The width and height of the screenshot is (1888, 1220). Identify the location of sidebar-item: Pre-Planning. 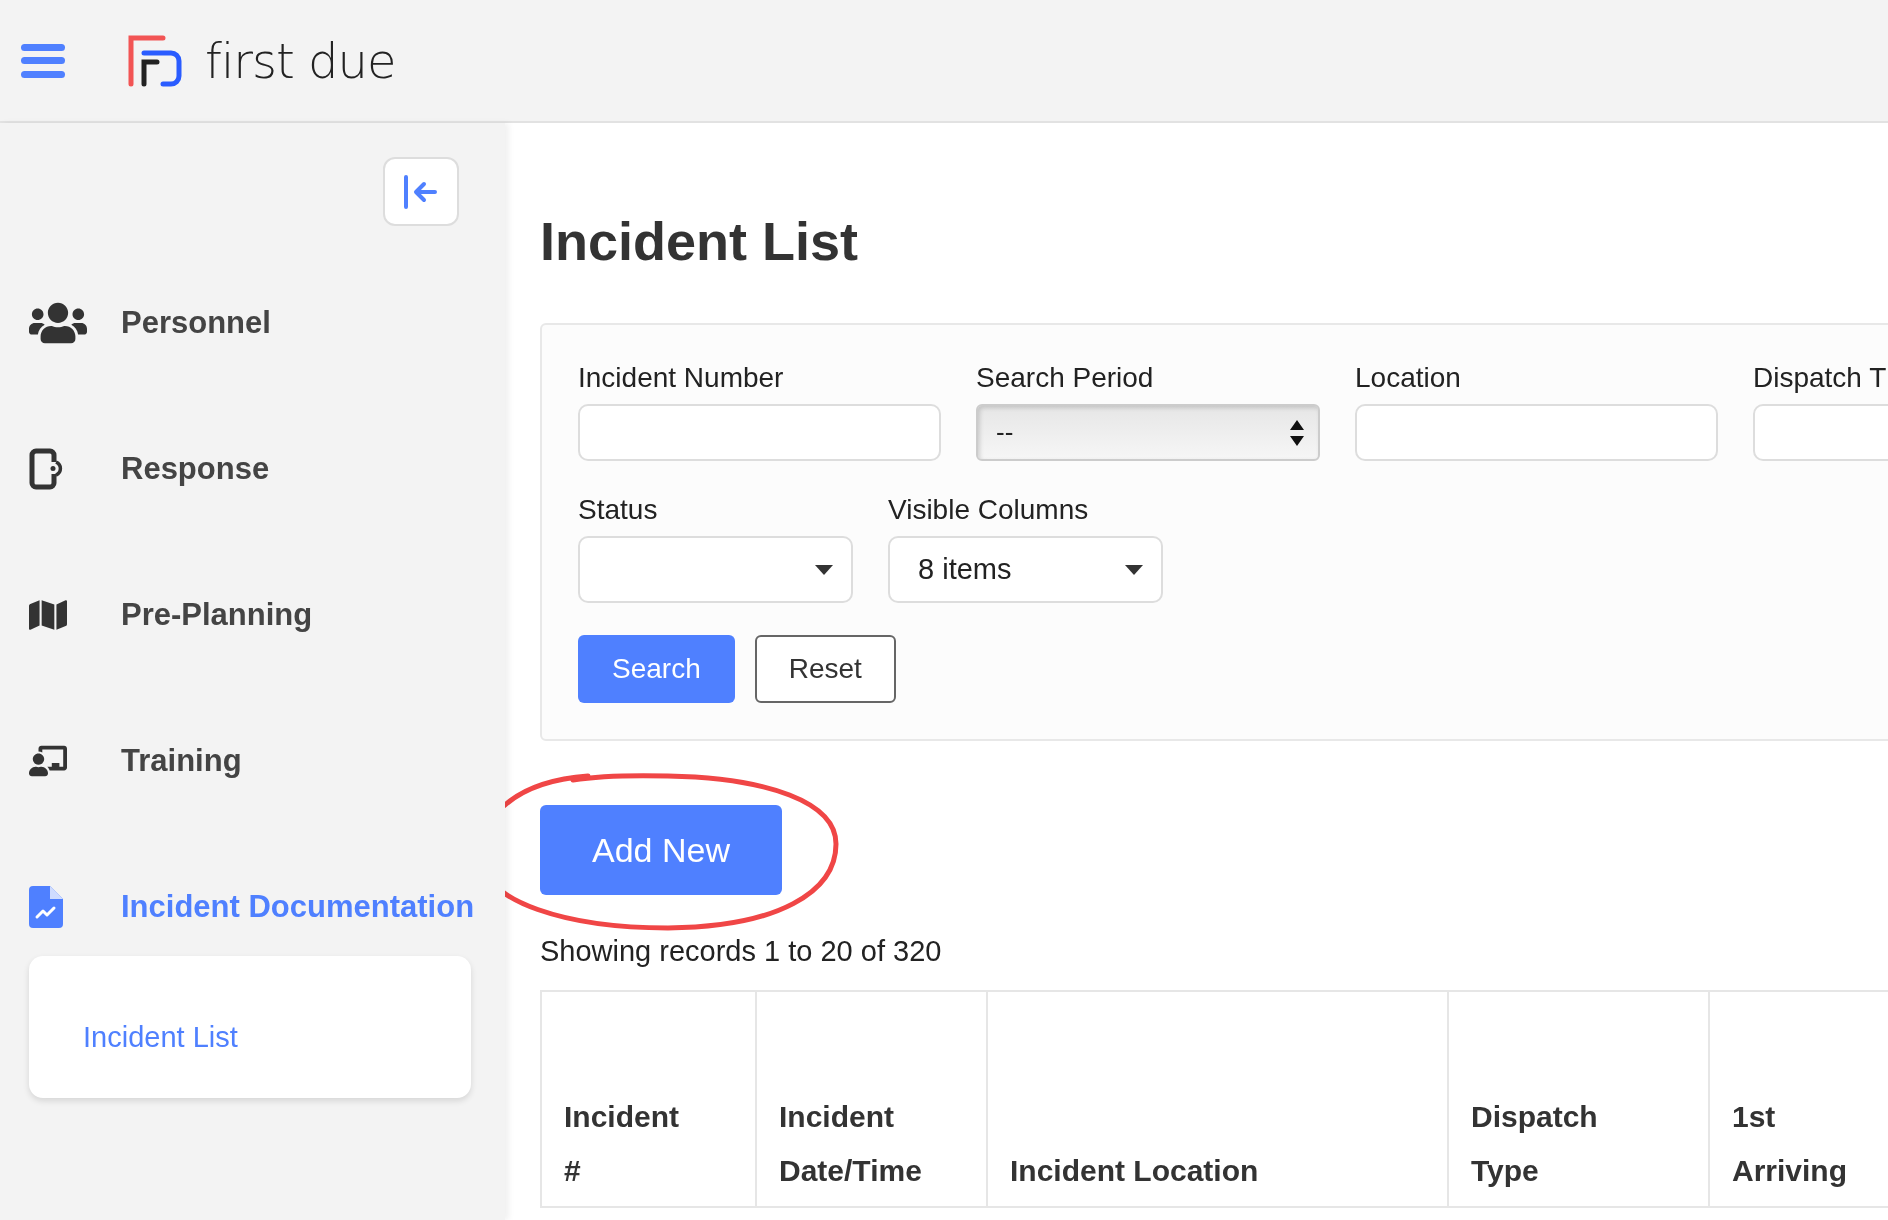
(171, 615).